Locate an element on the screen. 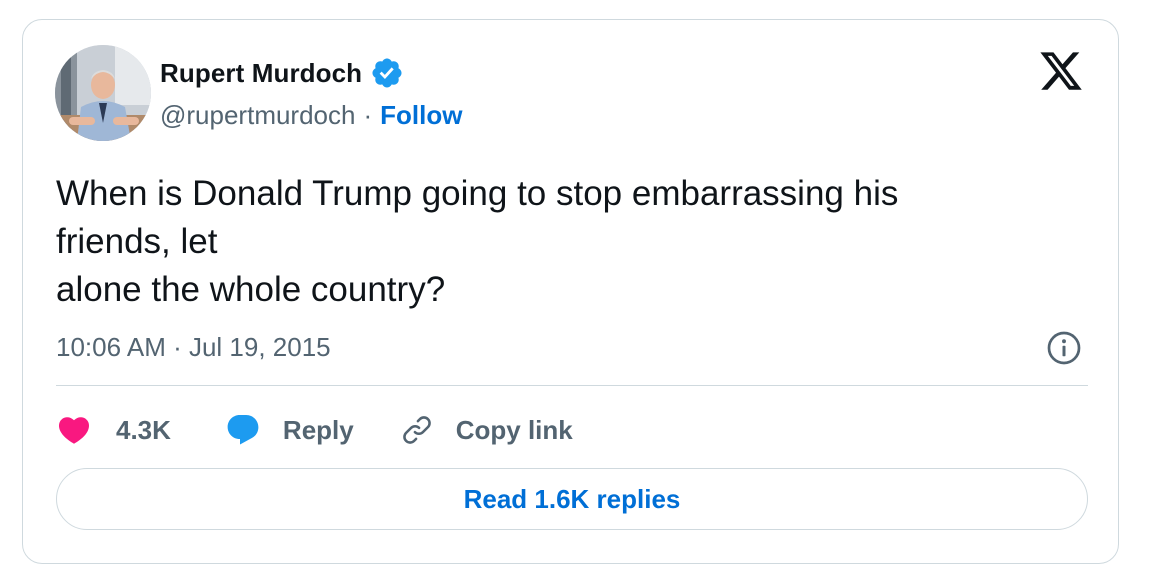 The image size is (1149, 575). tweet-timestamp: 10:06 AM · Jul 19, 2015 is located at coordinates (193, 347).